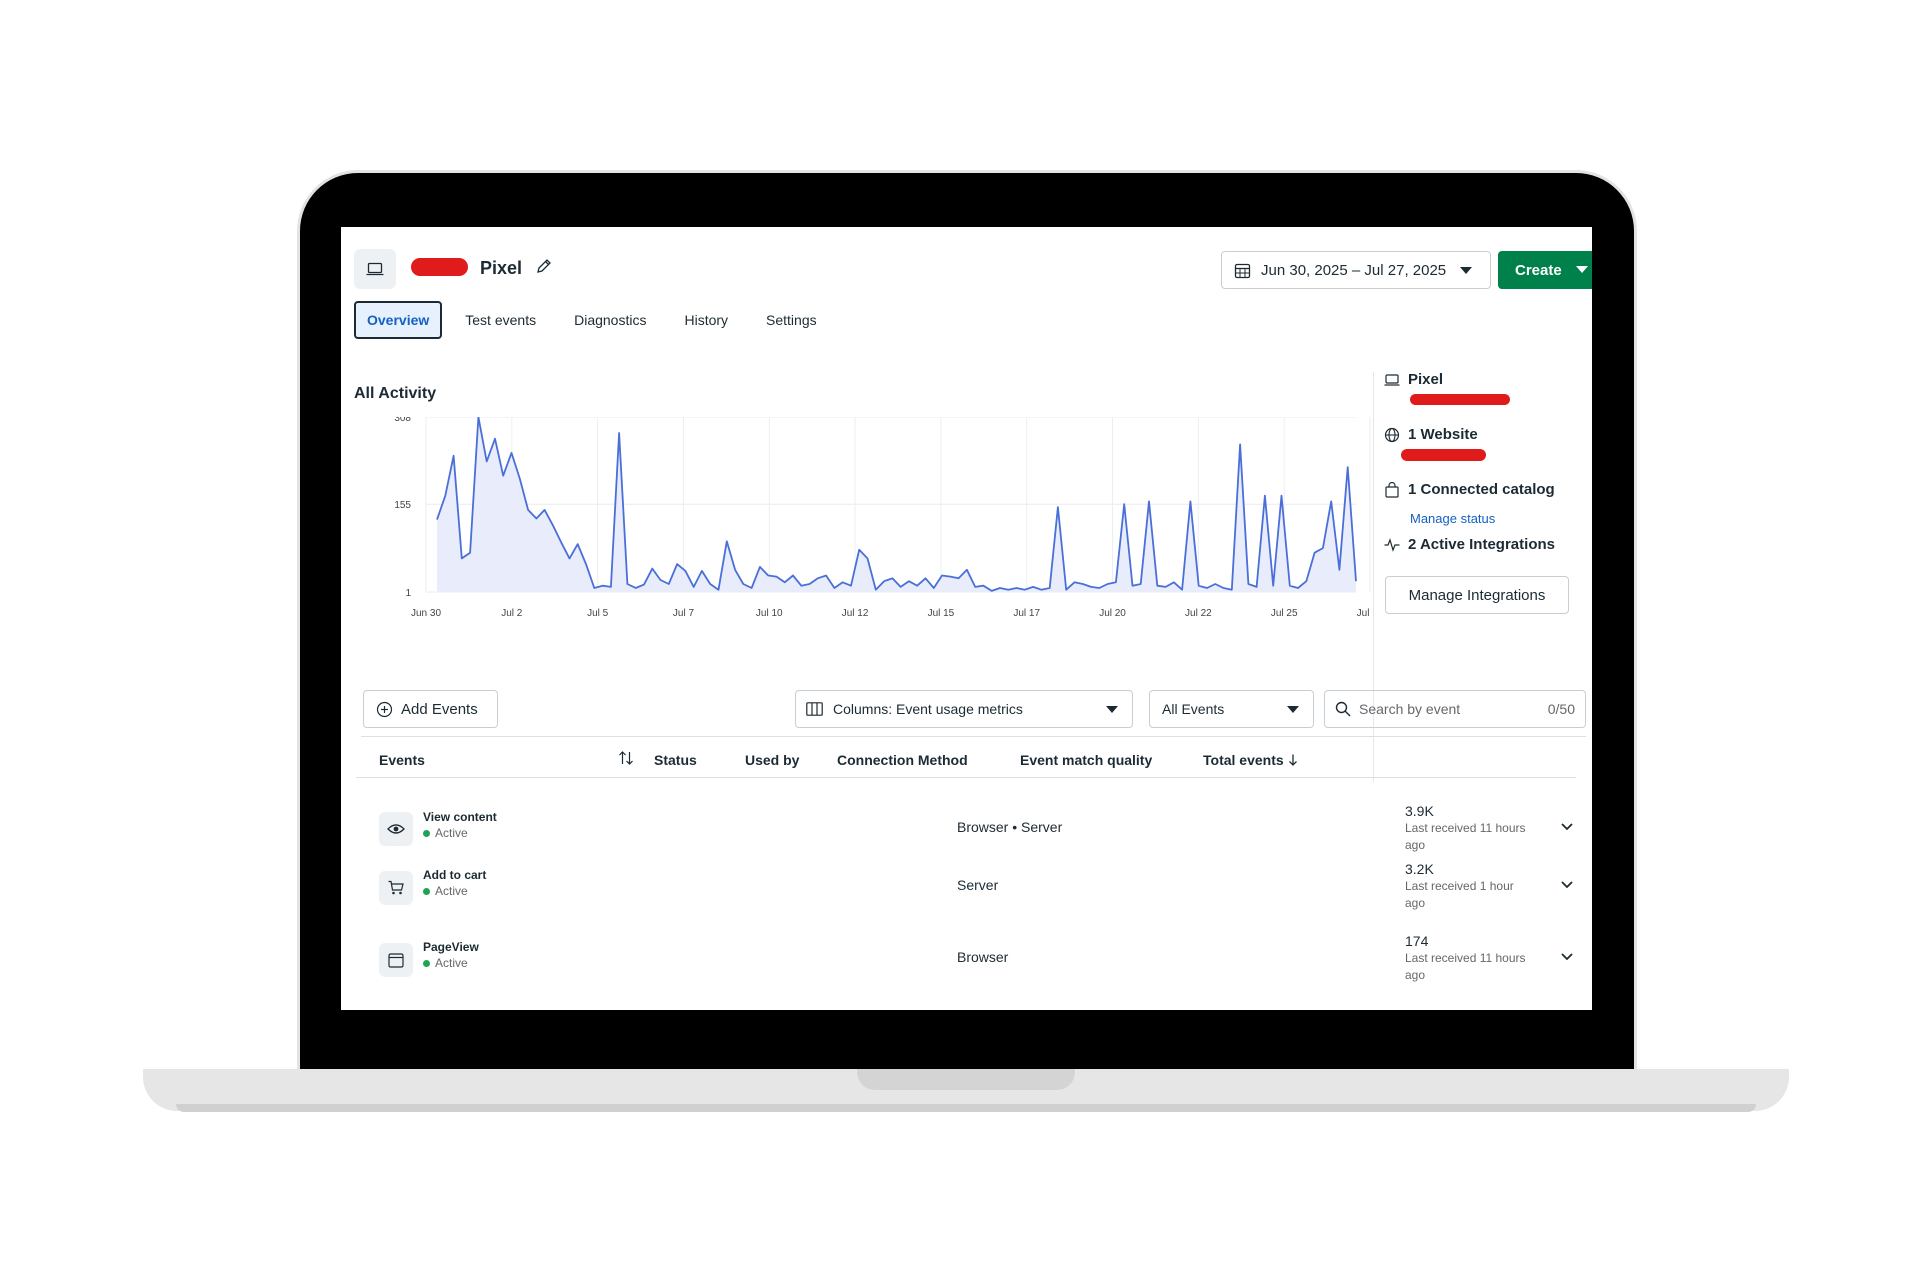 Image resolution: width=1920 pixels, height=1280 pixels. What do you see at coordinates (1538, 270) in the screenshot?
I see `create-label: Create` at bounding box center [1538, 270].